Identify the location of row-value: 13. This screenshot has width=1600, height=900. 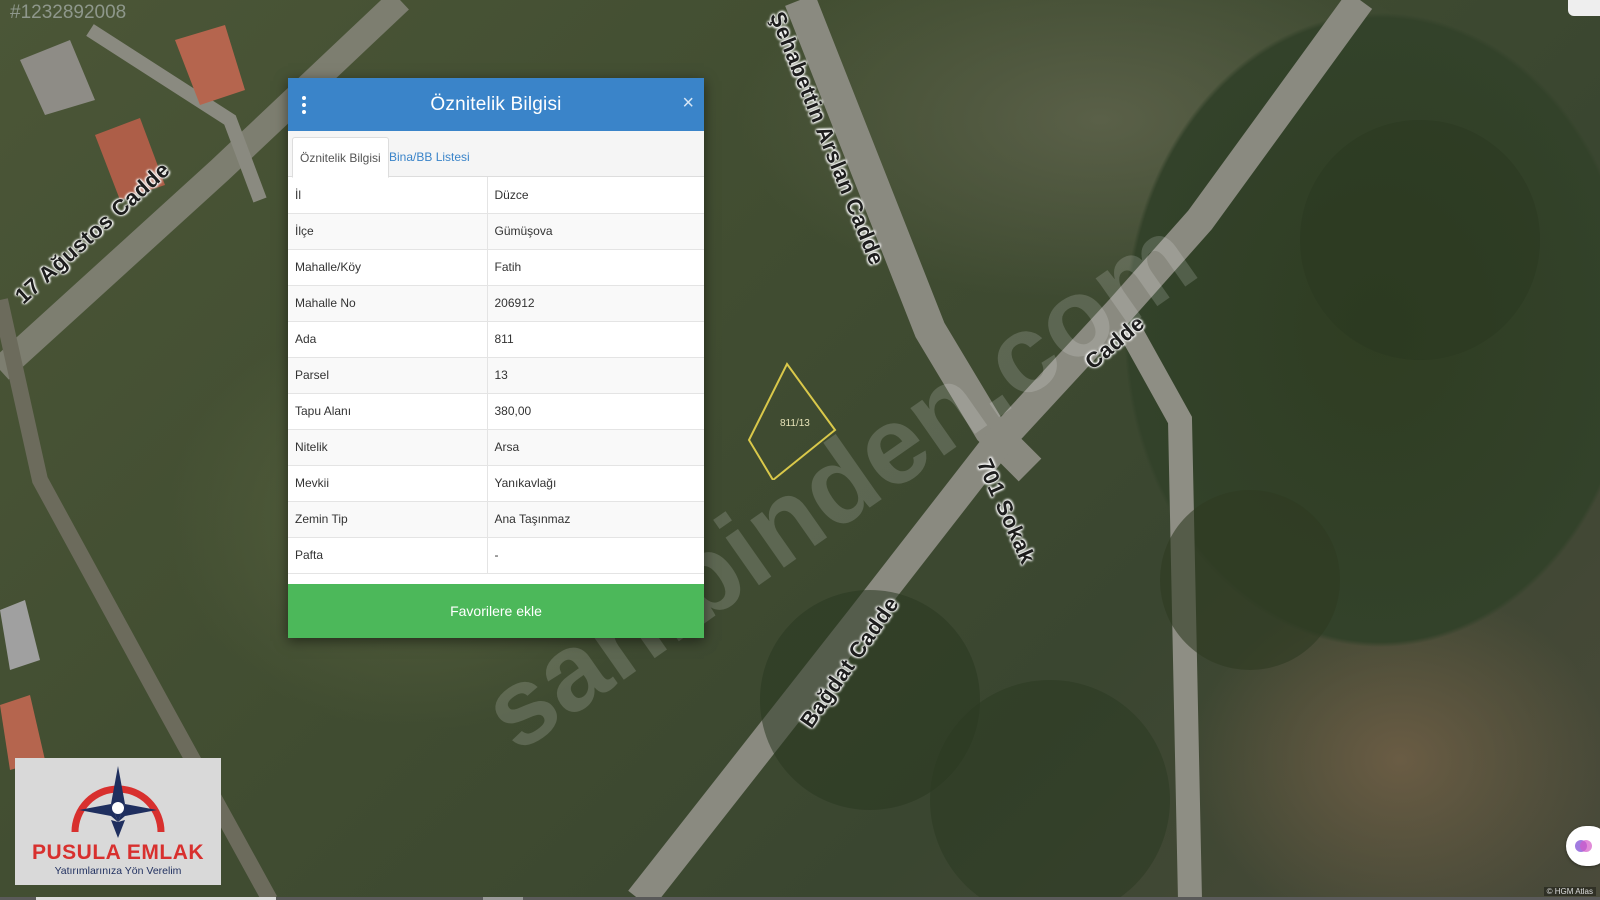
(595, 375).